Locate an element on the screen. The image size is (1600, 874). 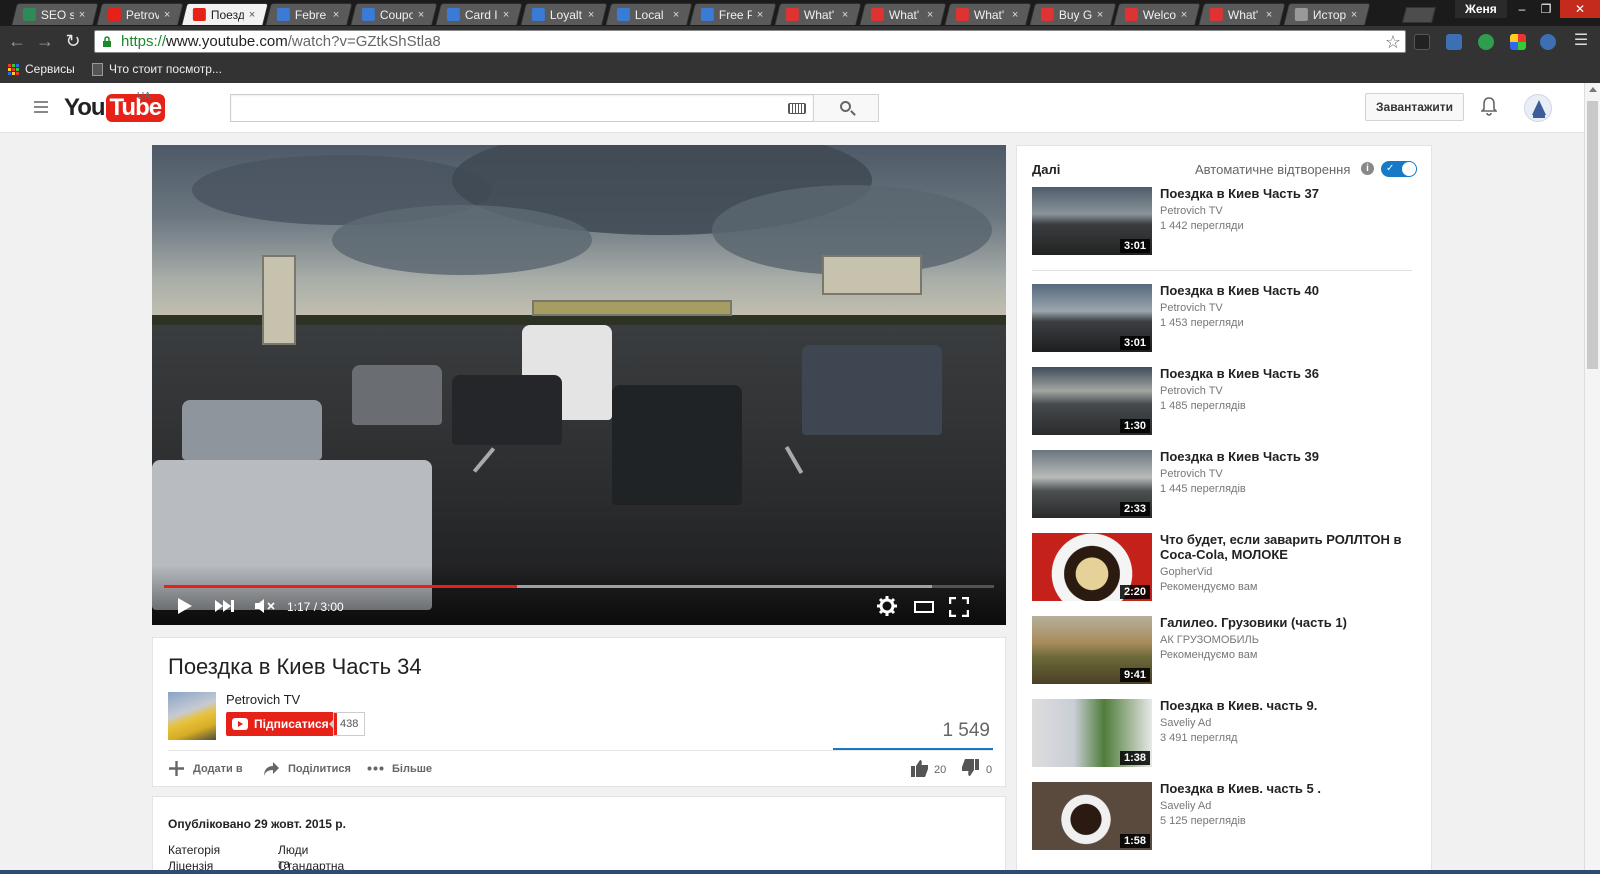
browser-tab: Local × is located at coordinates (649, 14).